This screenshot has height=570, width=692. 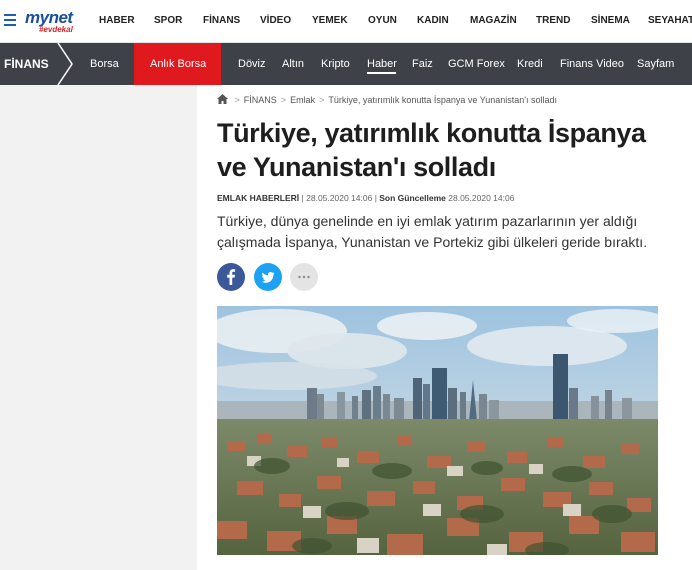 I want to click on top-nav-video: VİDEO, so click(x=275, y=20).